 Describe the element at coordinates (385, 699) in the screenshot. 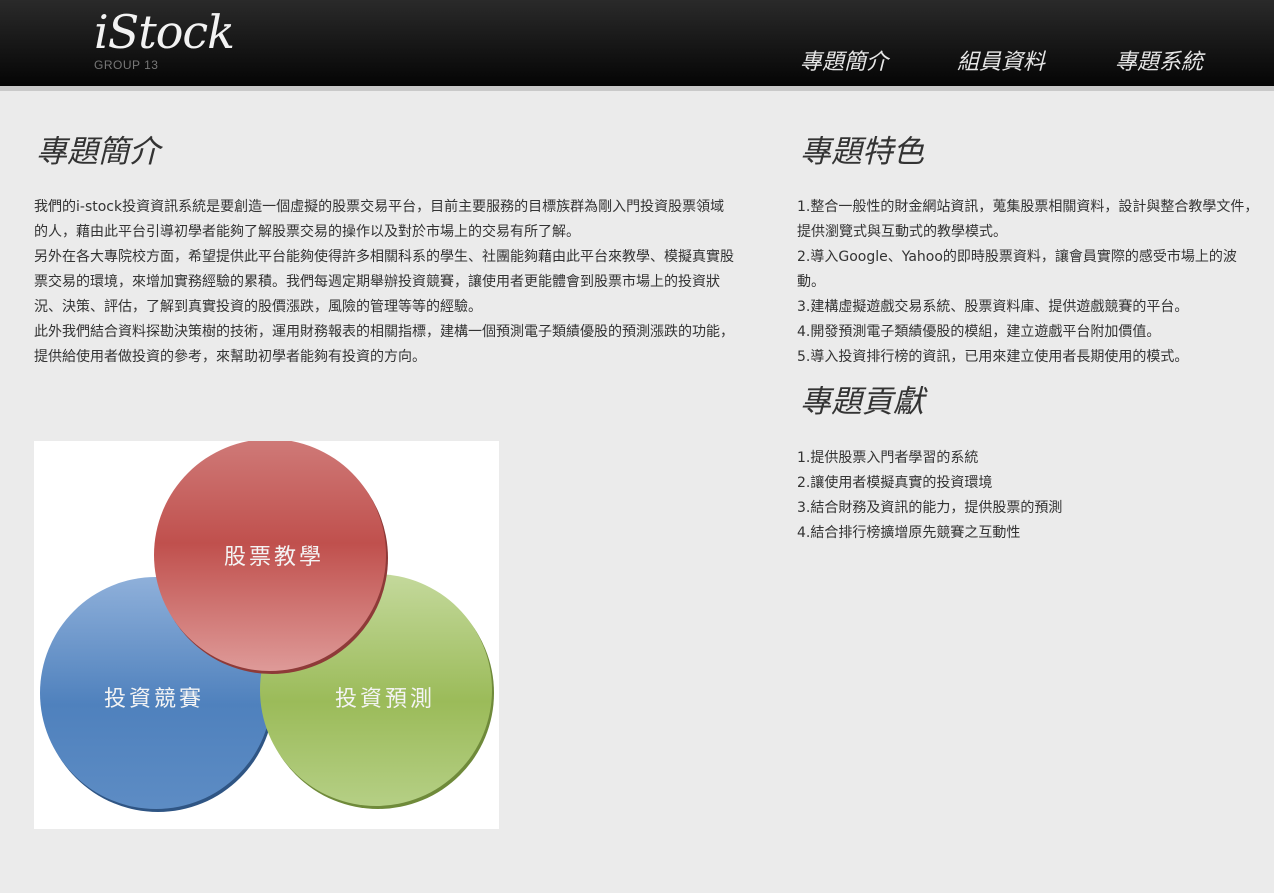

I see `venn-label-prediction: 投資預測` at that location.